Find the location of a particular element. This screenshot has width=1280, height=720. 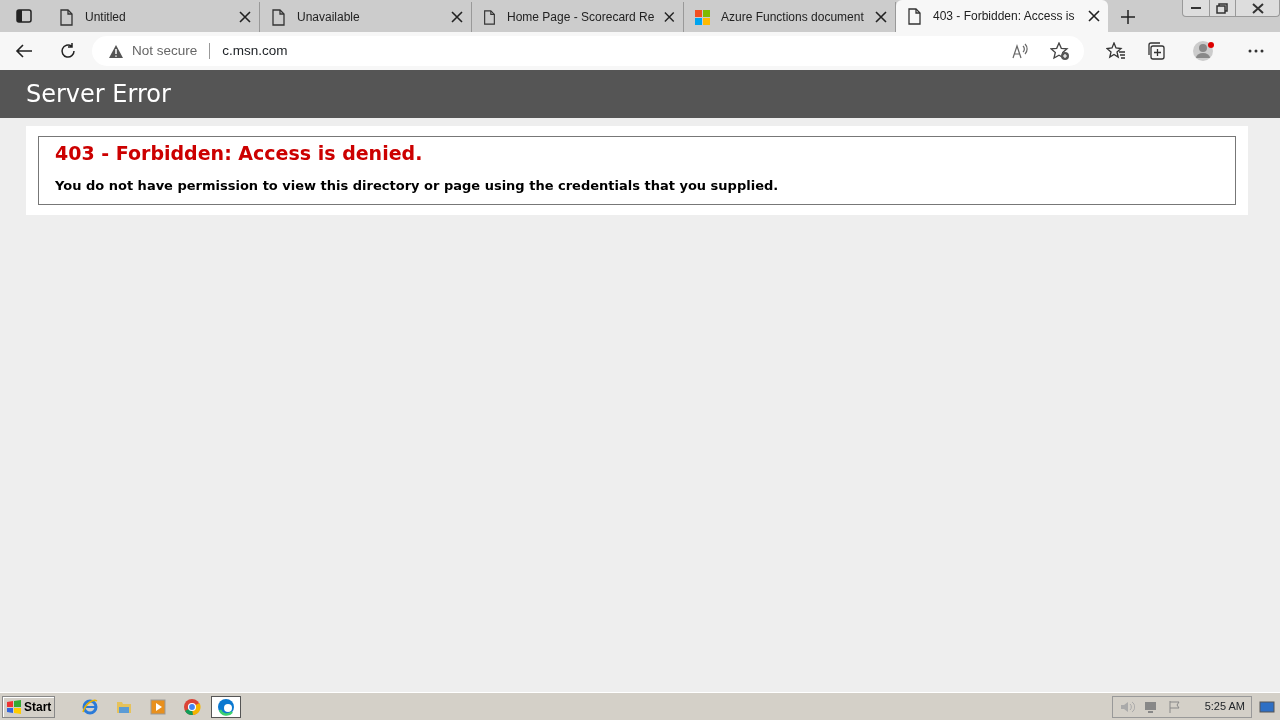

browser-tab: 403 - Forbidden: Access is is located at coordinates (1002, 16).